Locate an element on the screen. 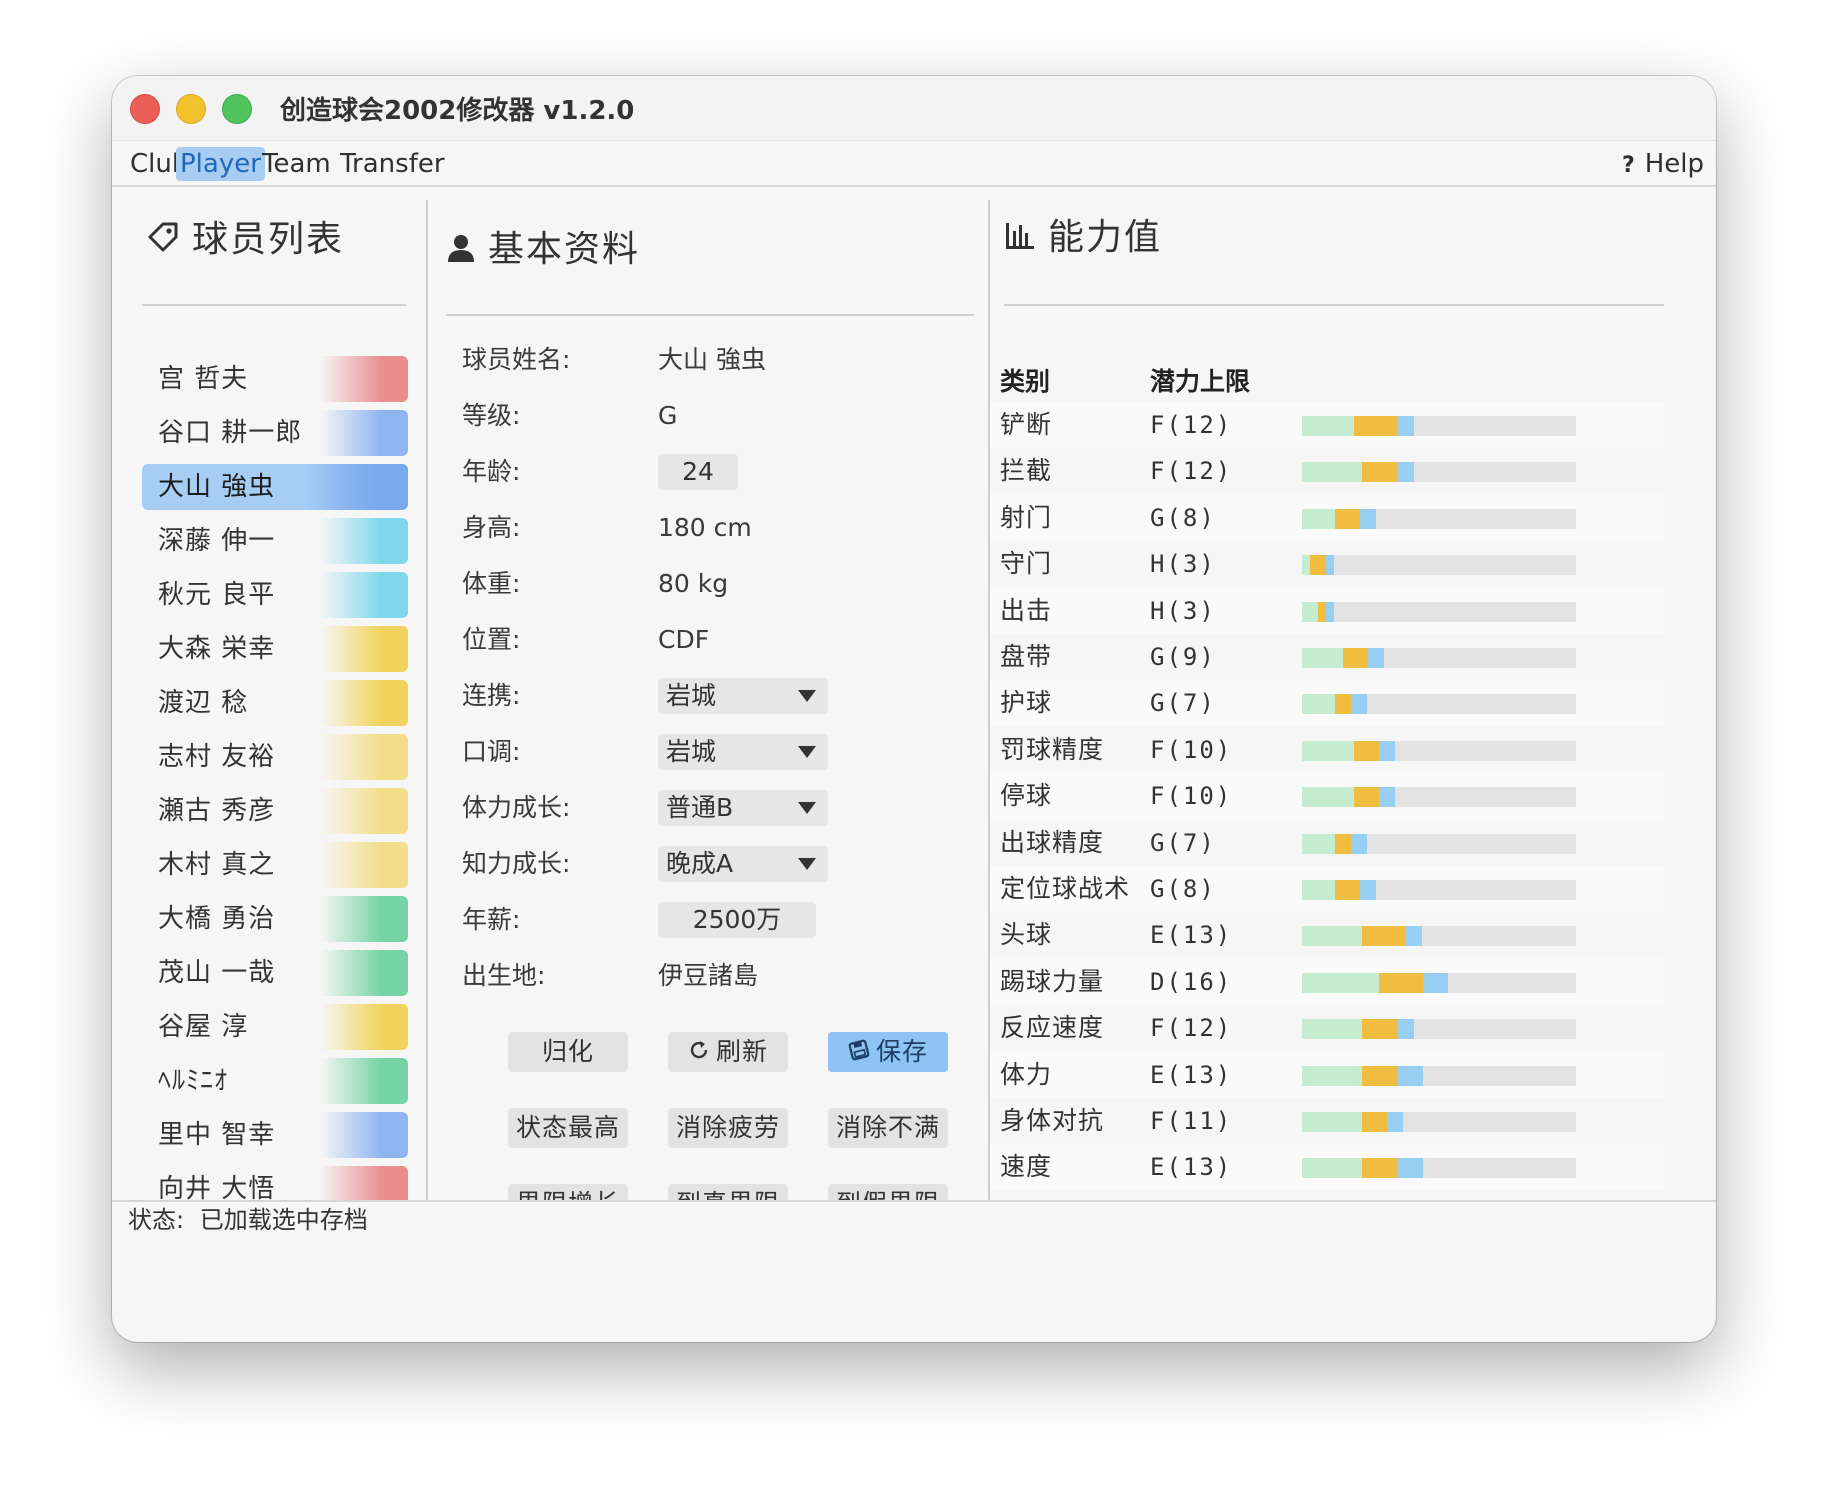 This screenshot has width=1824, height=1488. max-condition-button: 状态最高 is located at coordinates (568, 1128).